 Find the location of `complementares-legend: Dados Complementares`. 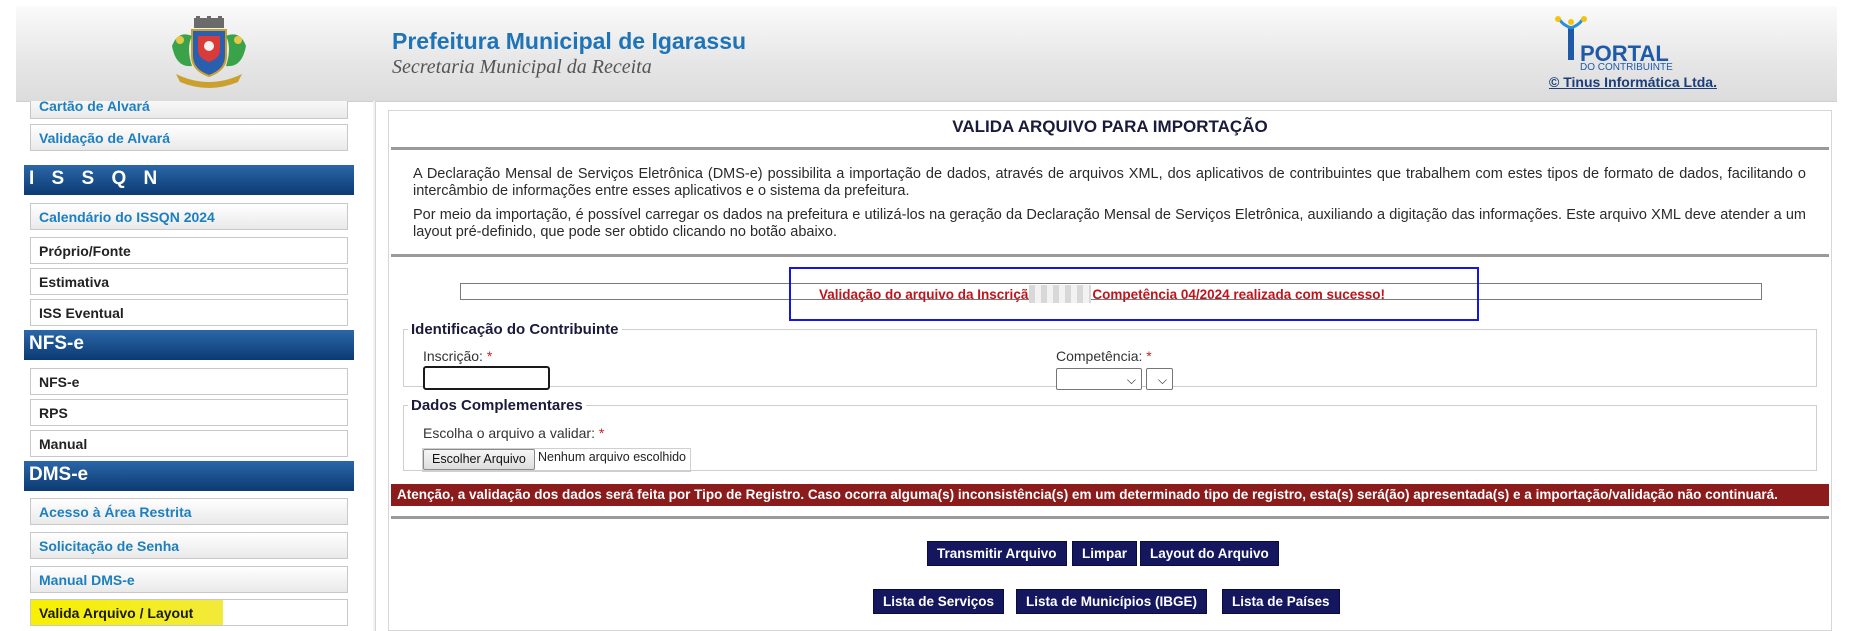

complementares-legend: Dados Complementares is located at coordinates (497, 405).